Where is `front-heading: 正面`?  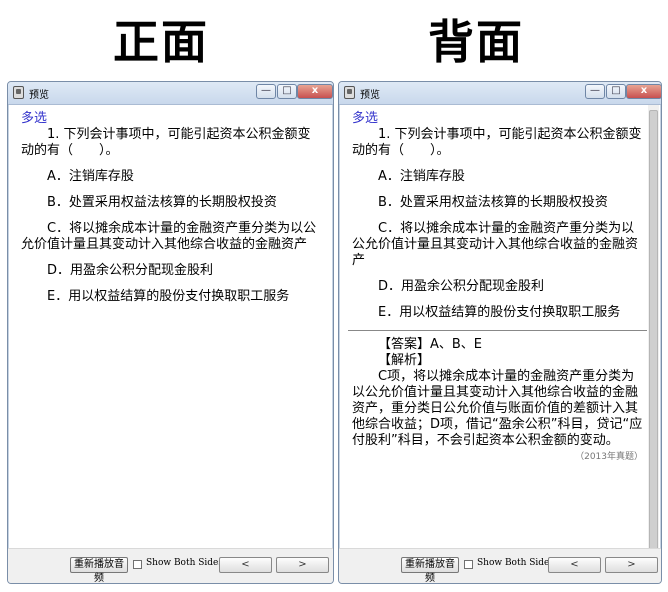 front-heading: 正面 is located at coordinates (161, 42).